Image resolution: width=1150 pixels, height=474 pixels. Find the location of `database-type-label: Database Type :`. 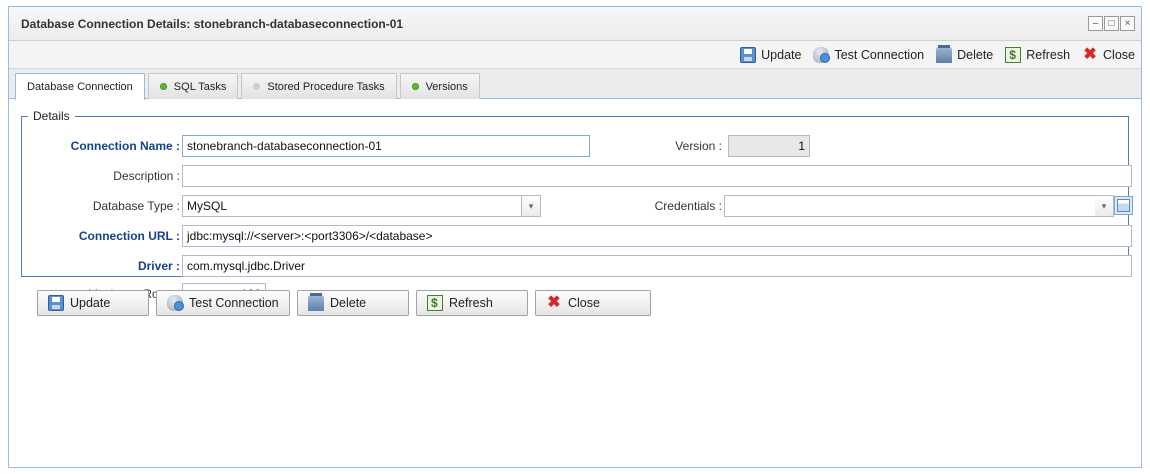

database-type-label: Database Type : is located at coordinates (136, 206).